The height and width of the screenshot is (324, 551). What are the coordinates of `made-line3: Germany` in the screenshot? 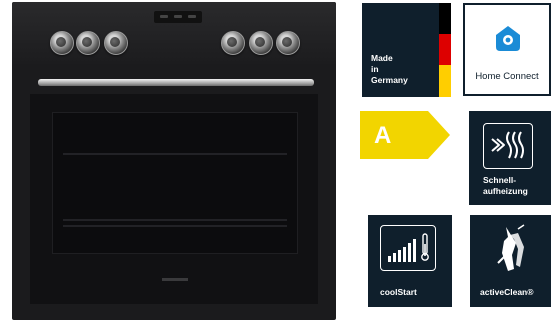 It's located at (389, 80).